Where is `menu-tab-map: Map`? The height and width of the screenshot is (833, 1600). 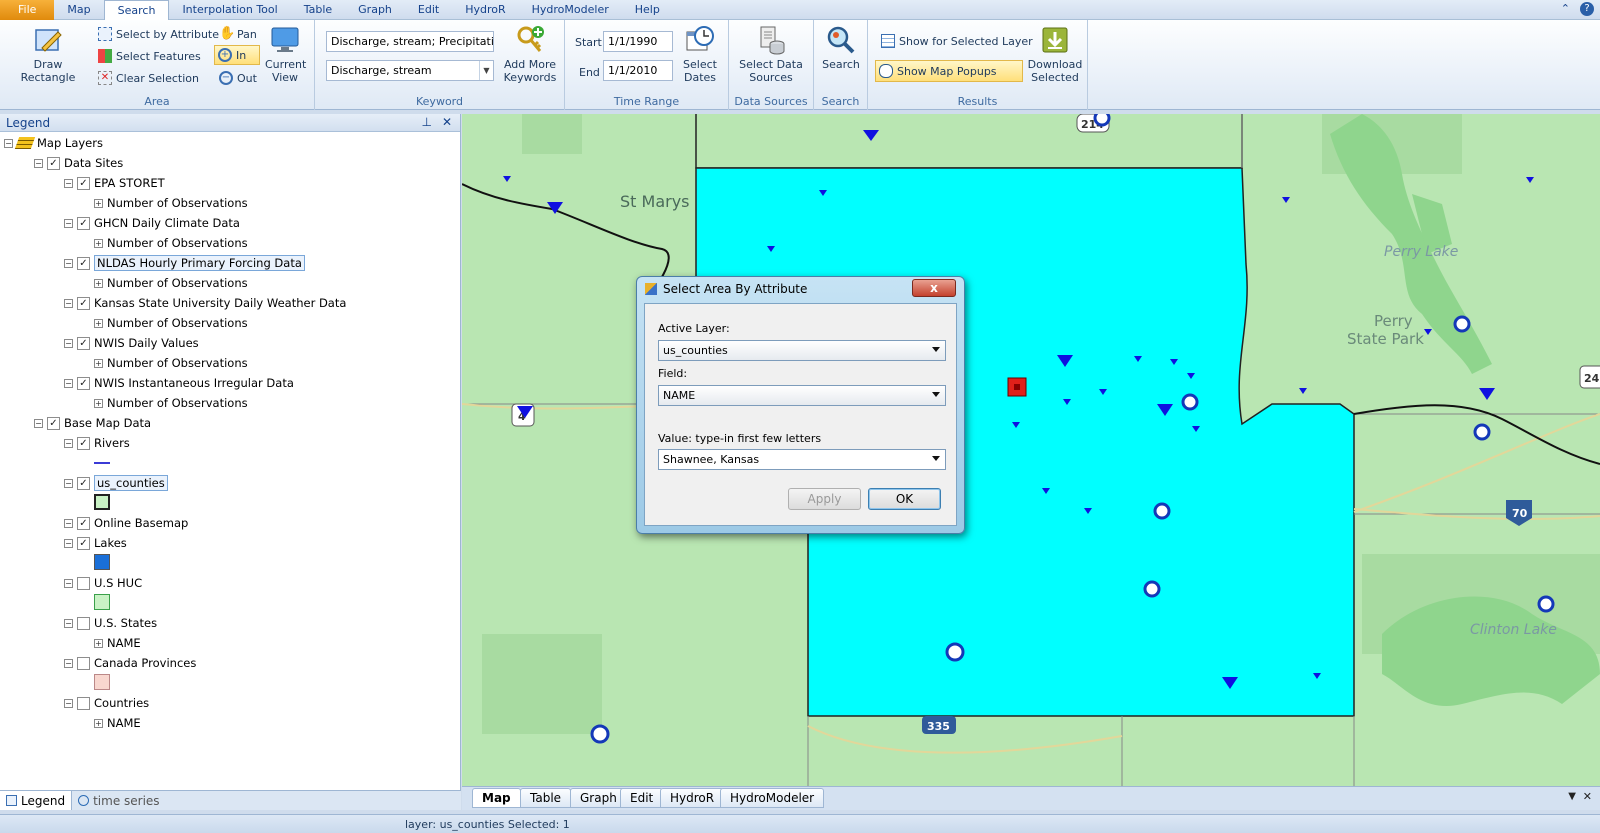
menu-tab-map: Map is located at coordinates (78, 10).